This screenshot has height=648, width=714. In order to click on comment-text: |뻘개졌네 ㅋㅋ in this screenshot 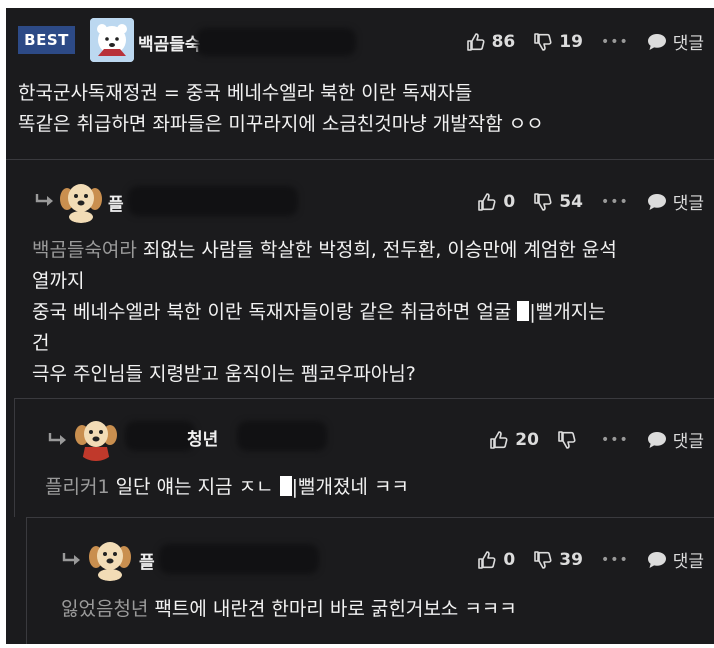, I will do `click(350, 487)`.